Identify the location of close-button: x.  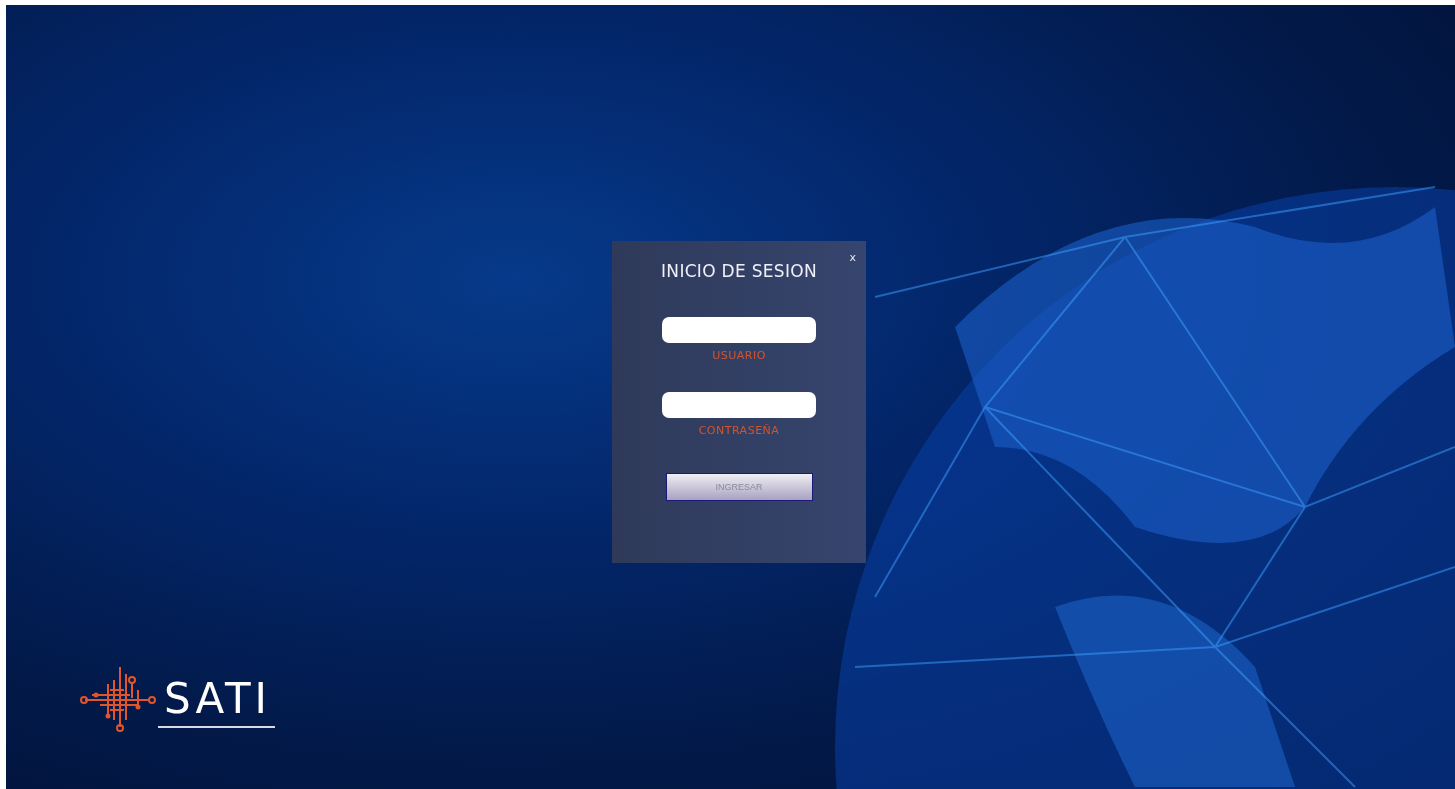
(852, 257).